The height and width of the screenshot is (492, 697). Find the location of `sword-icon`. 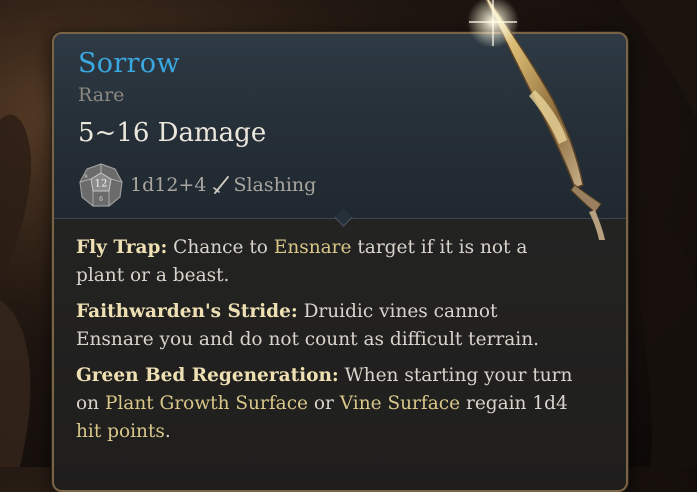

sword-icon is located at coordinates (221, 185).